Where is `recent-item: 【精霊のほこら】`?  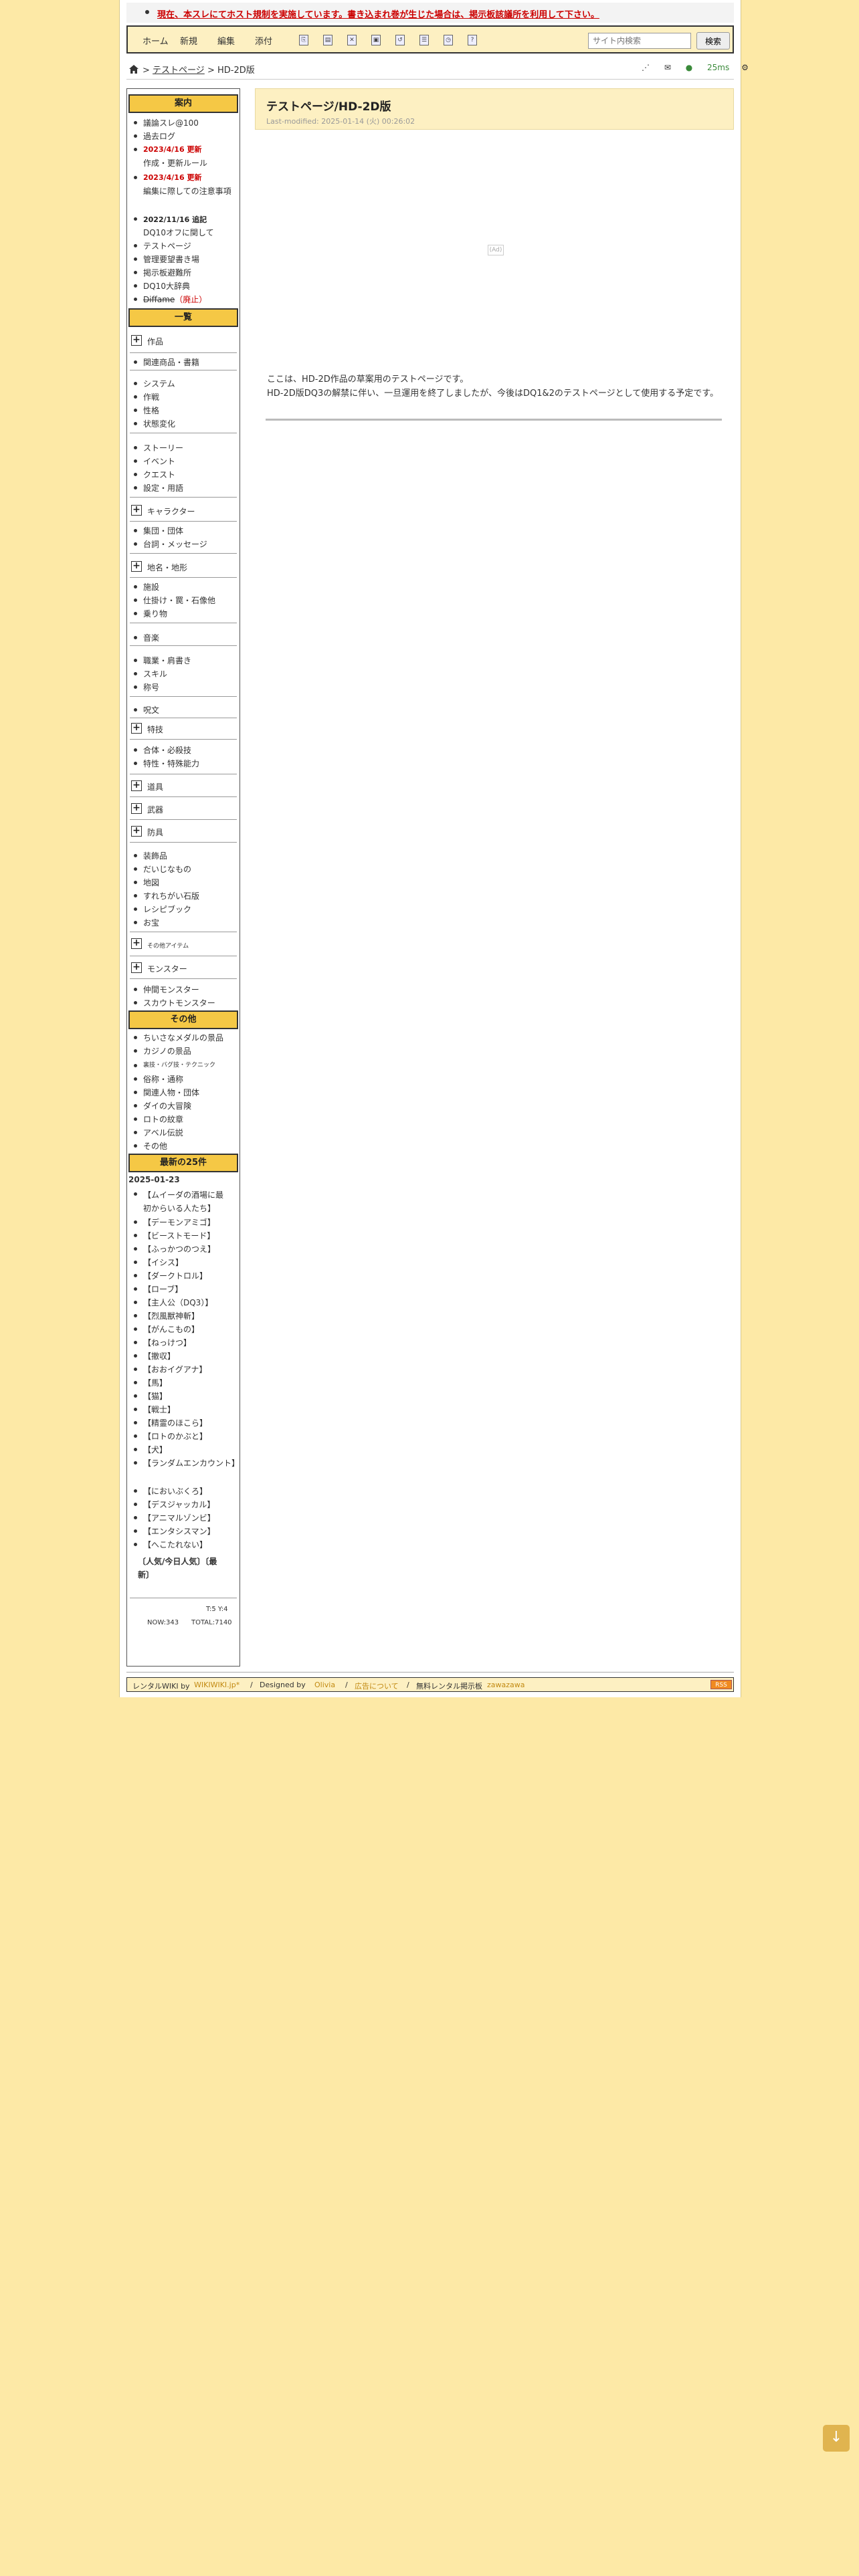
recent-item: 【精霊のほこら】 is located at coordinates (170, 1423).